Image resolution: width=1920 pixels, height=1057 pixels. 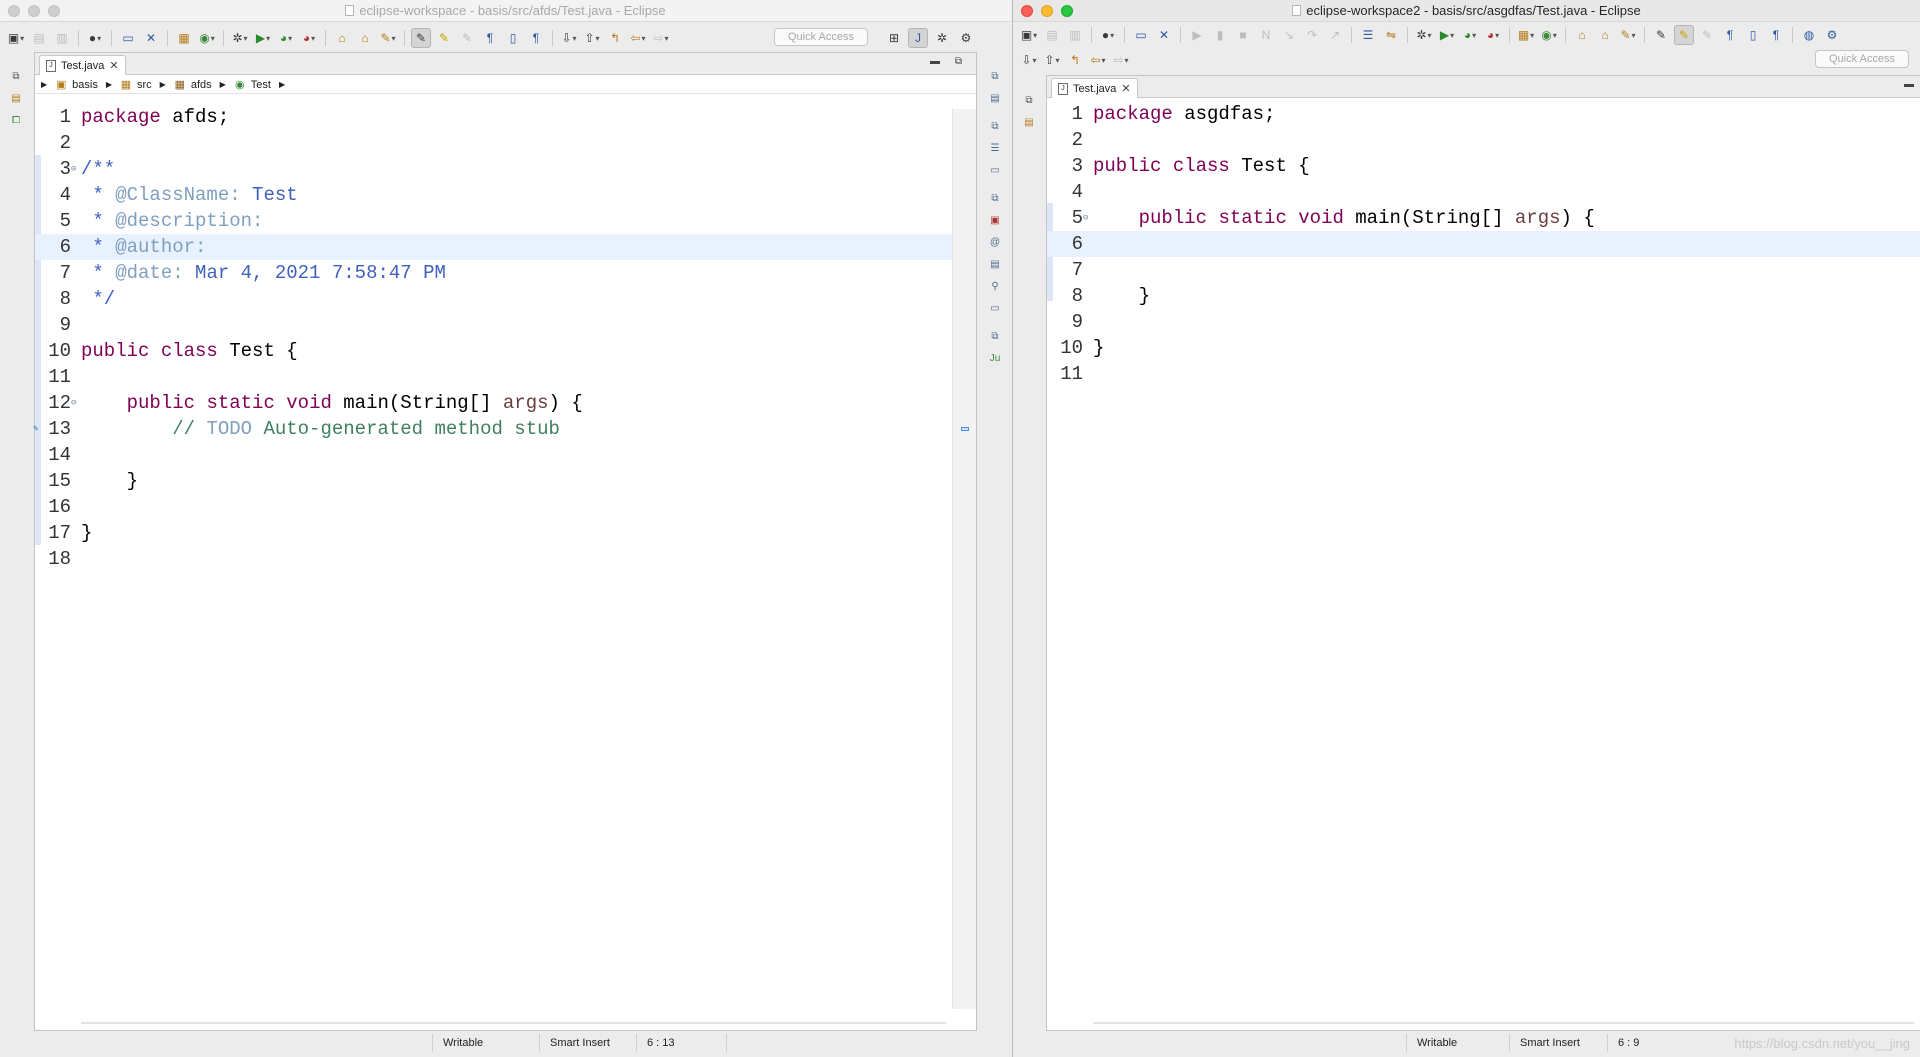 I want to click on git-icon: ⚙, so click(x=1832, y=35).